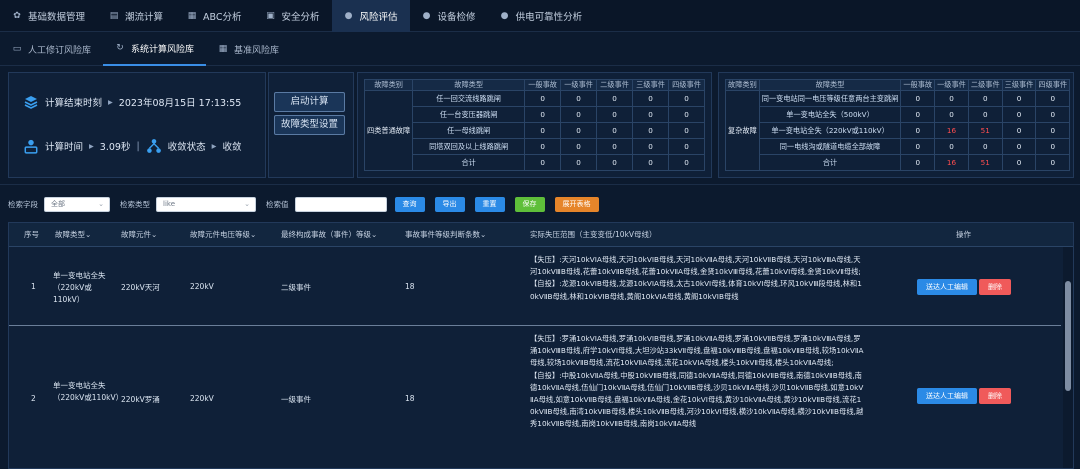 The image size is (1080, 469). I want to click on reset-button: 重置, so click(489, 204).